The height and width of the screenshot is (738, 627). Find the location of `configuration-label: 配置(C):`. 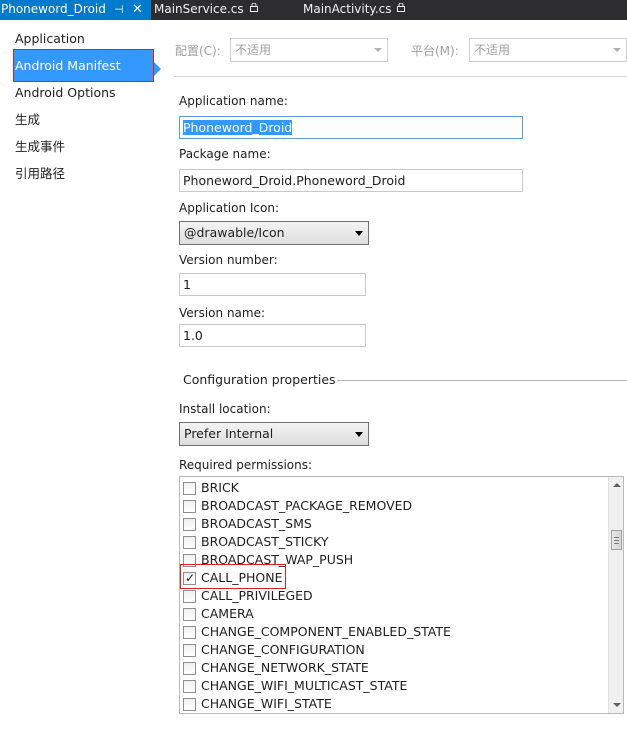

configuration-label: 配置(C): is located at coordinates (198, 51).